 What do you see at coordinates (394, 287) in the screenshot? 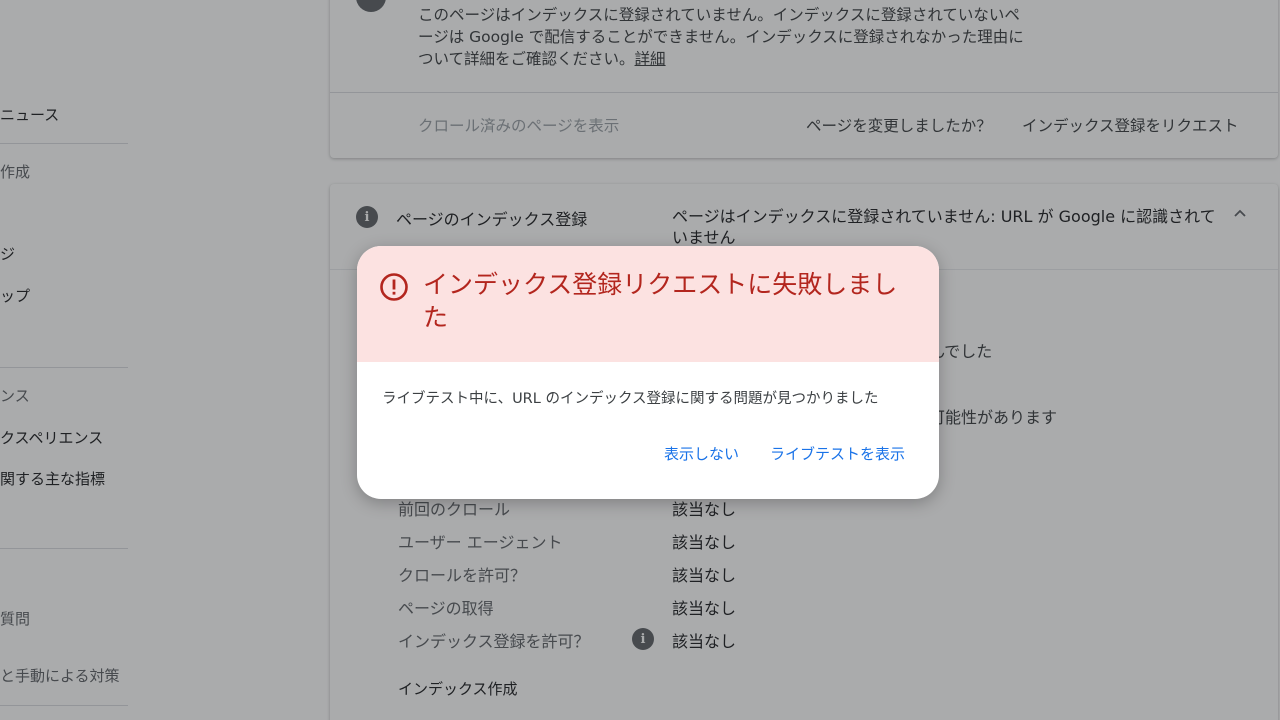
I see `error-icon` at bounding box center [394, 287].